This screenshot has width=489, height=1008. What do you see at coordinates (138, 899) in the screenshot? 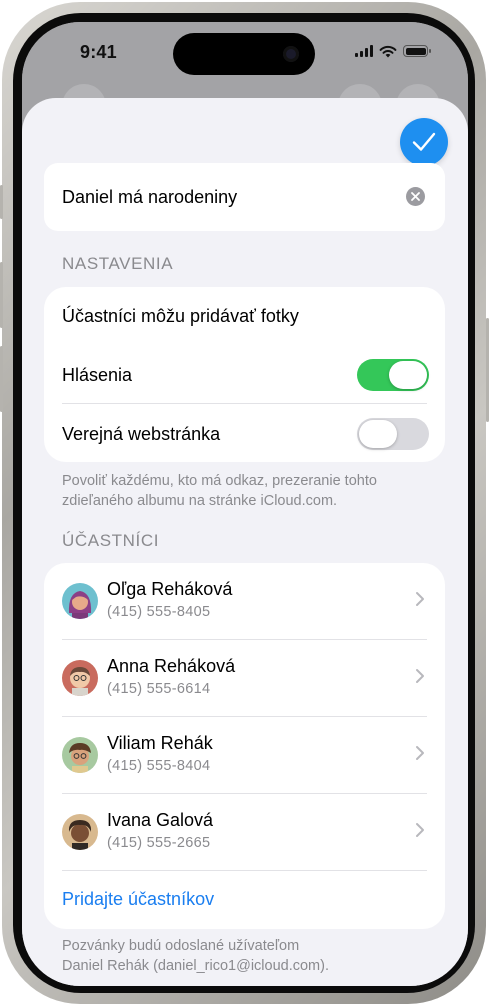
I see `add-participants-link: Pridajte účastníkov` at bounding box center [138, 899].